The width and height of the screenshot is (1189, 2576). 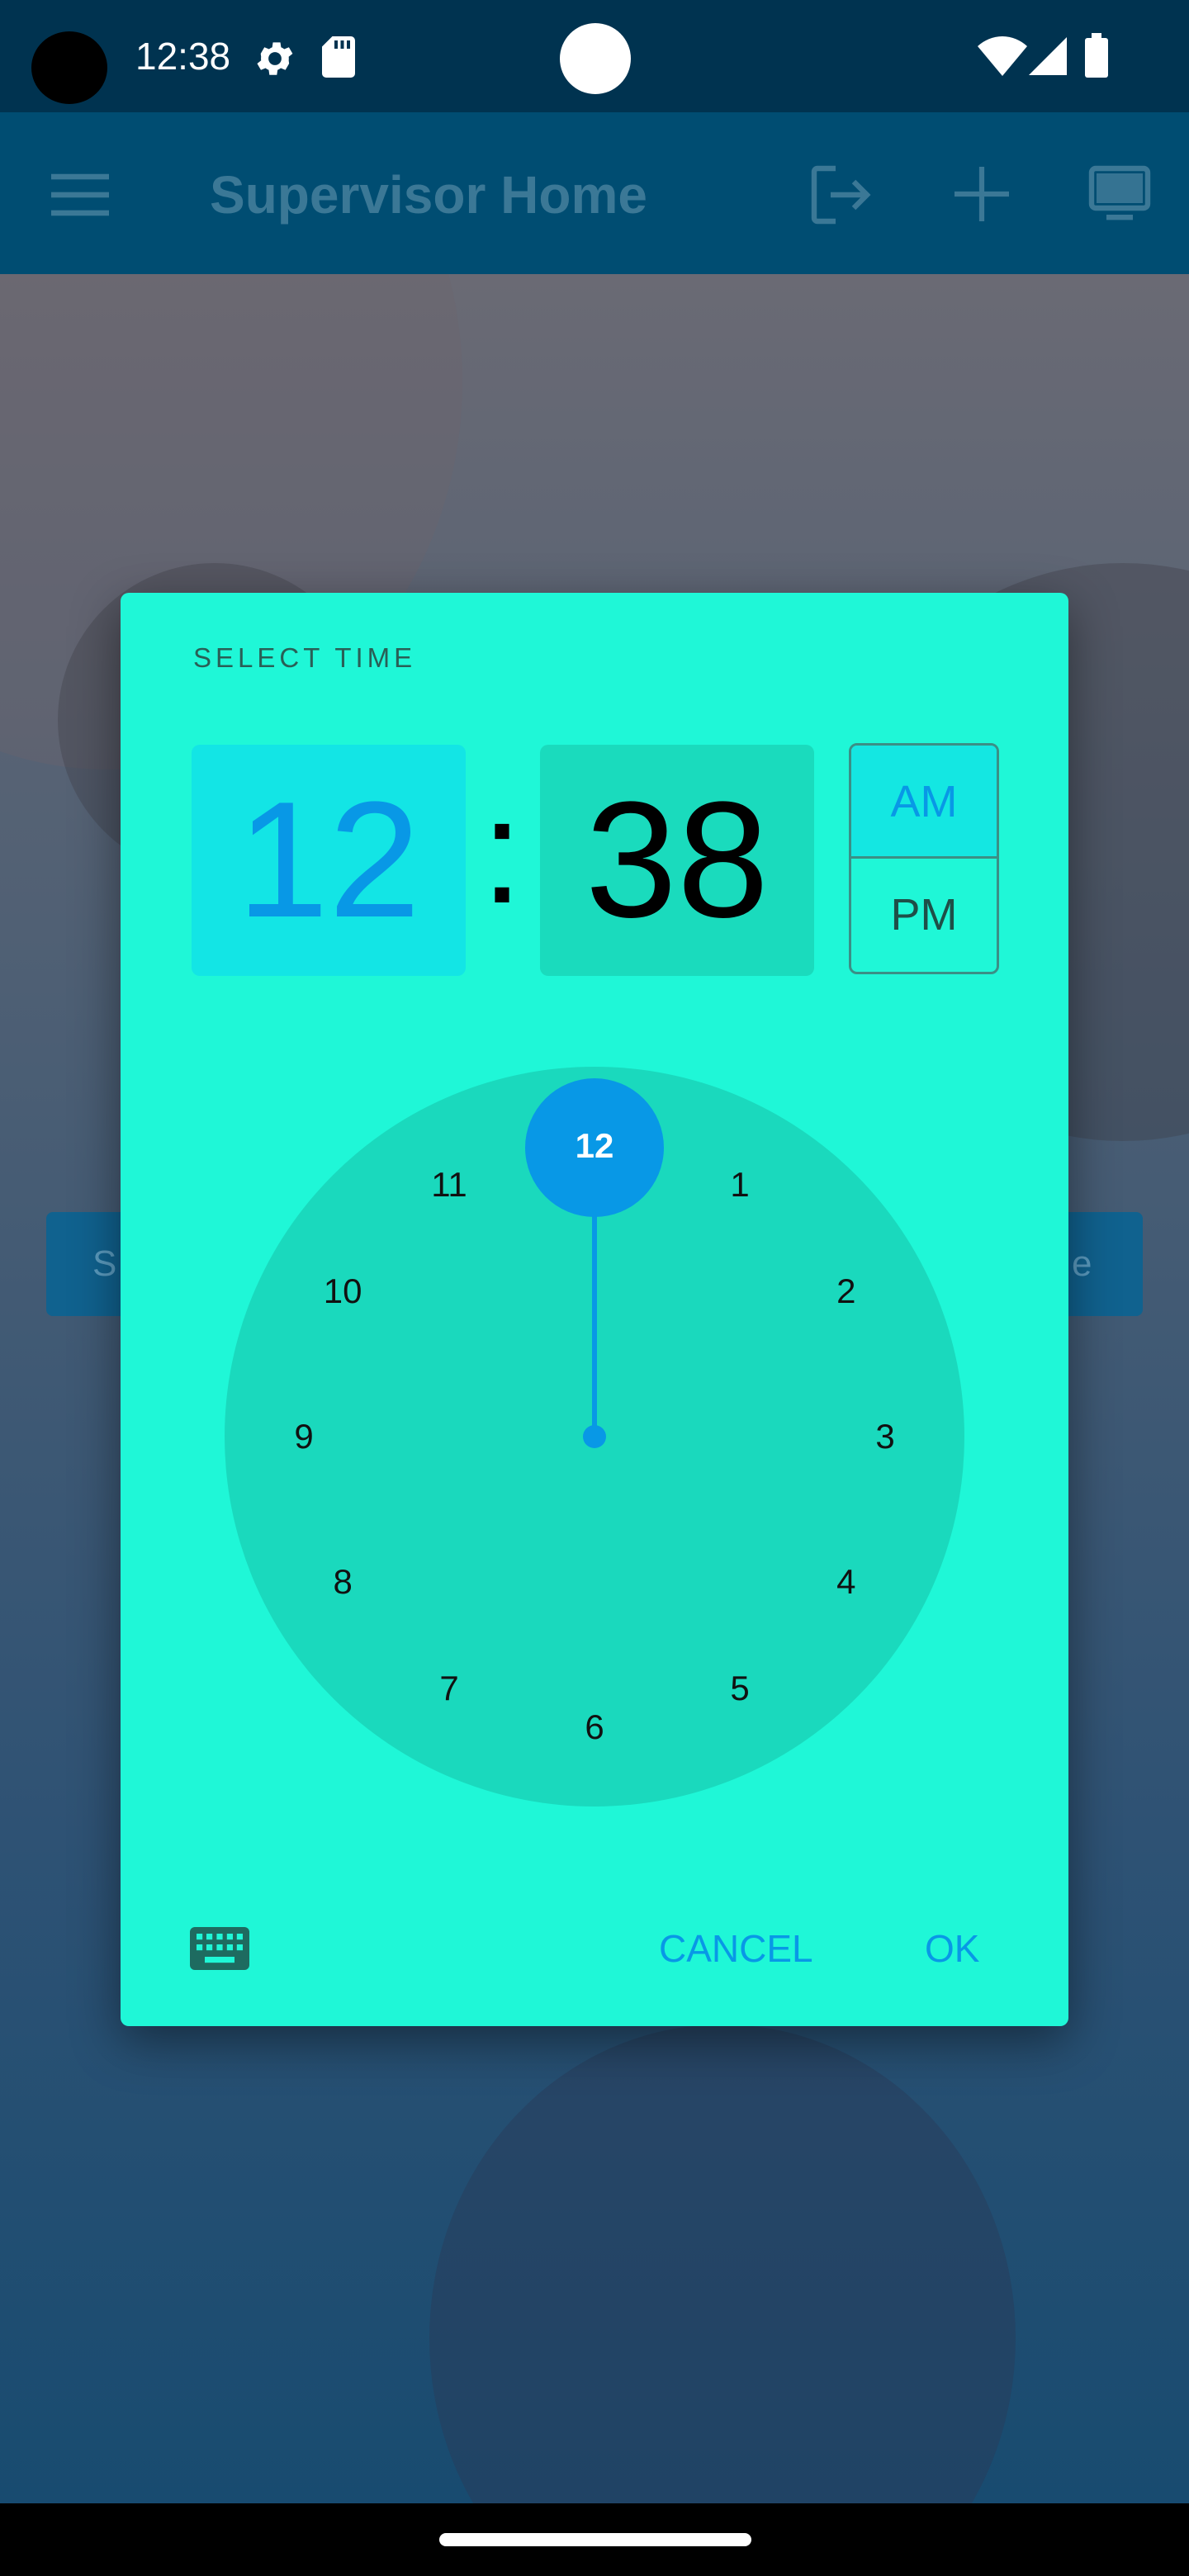 I want to click on clock-number-6: 6, so click(x=594, y=1727).